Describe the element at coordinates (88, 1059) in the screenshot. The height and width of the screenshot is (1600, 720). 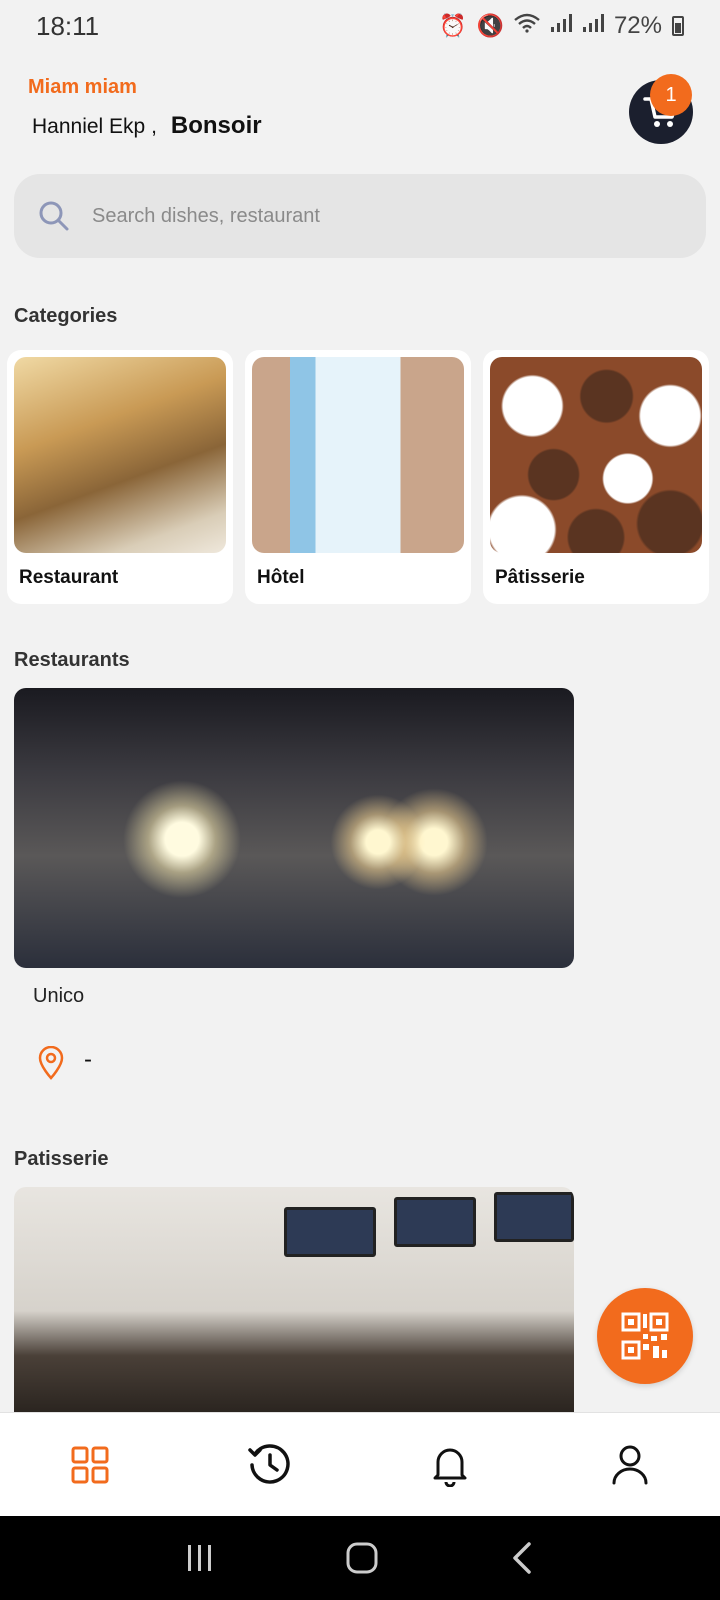
I see `restaurant-location: -` at that location.